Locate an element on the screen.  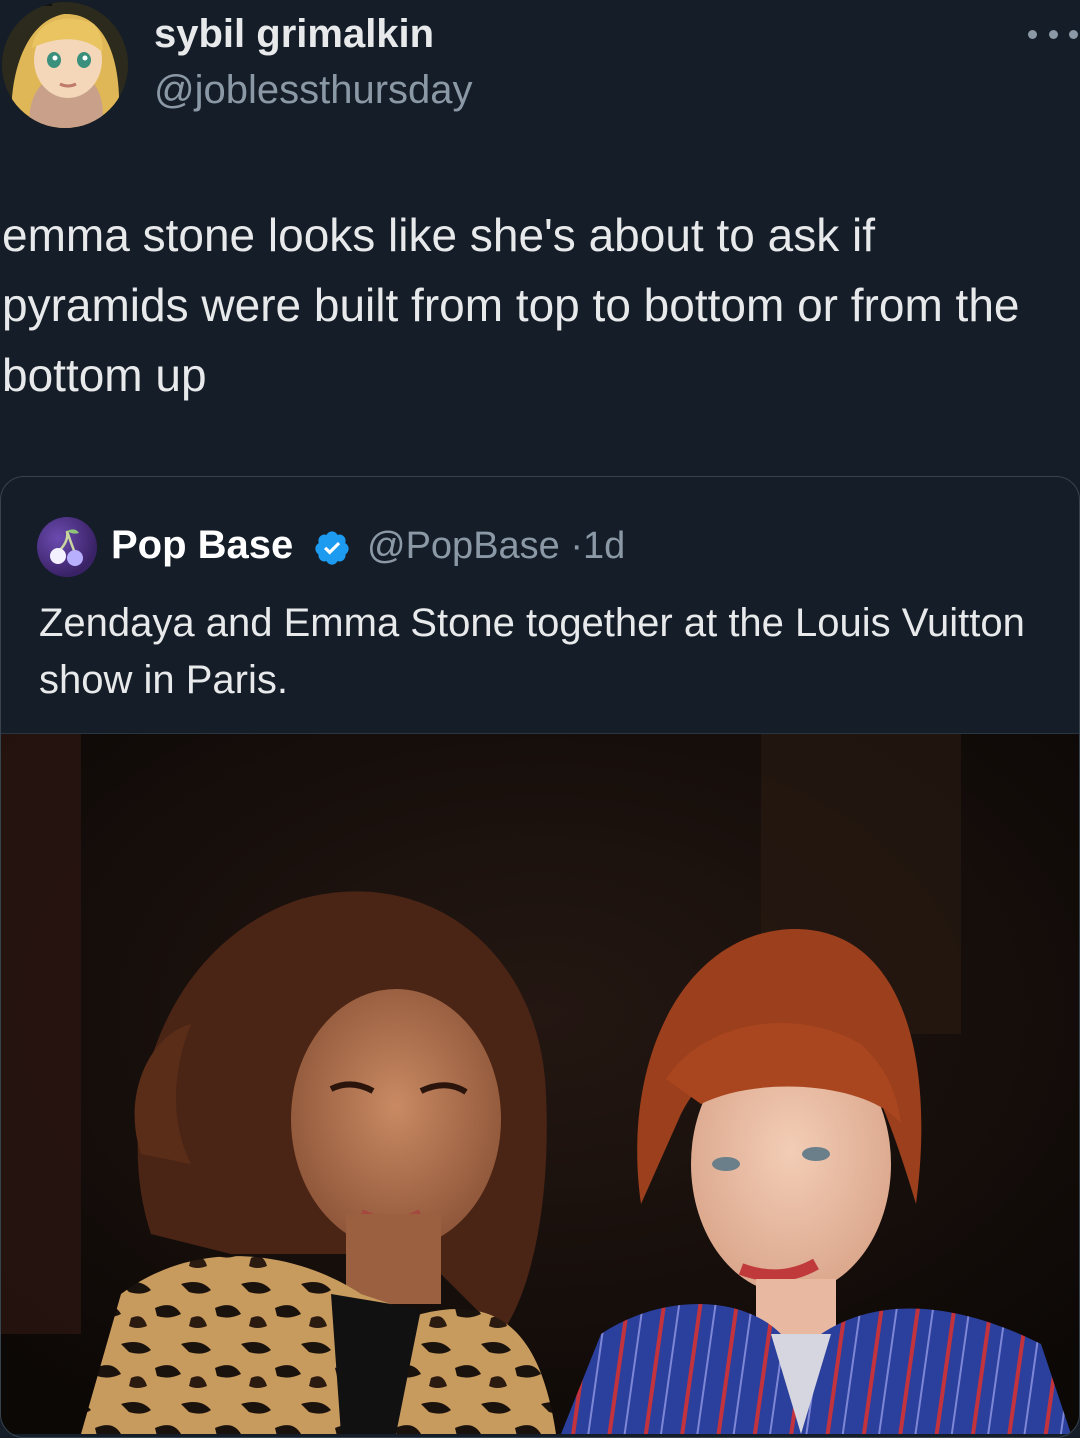
more-options-icon is located at coordinates (1032, 34).